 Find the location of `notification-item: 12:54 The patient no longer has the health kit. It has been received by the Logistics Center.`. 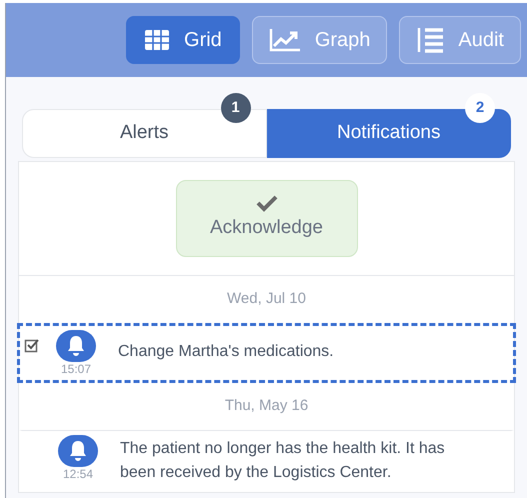

notification-item: 12:54 The patient no longer has the health kit. It has been received by the Logistics Center. is located at coordinates (266, 461).